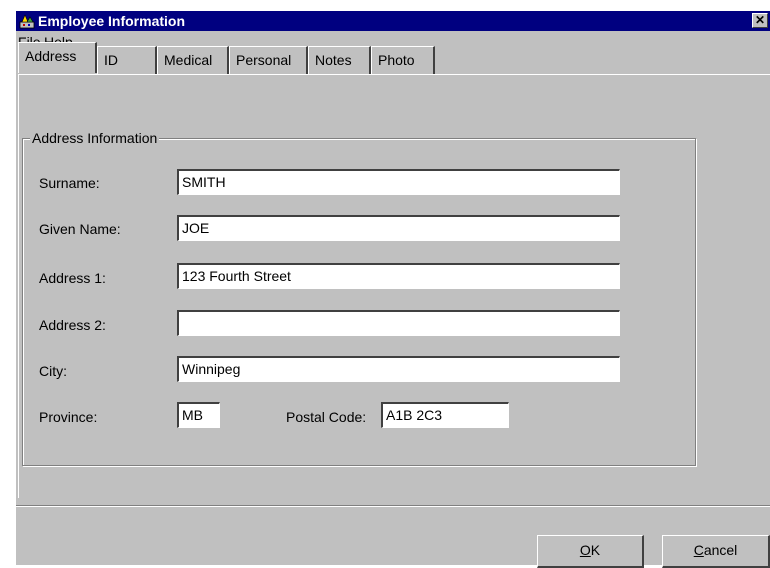  I want to click on close-icon: ✕, so click(760, 20).